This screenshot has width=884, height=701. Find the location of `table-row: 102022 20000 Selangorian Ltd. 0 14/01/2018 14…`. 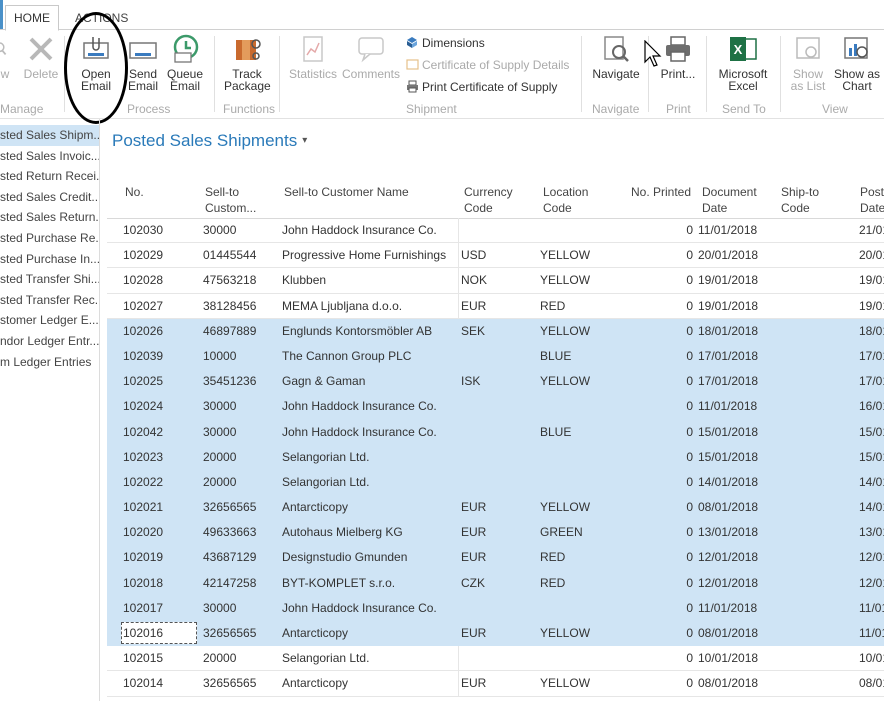

table-row: 102022 20000 Selangorian Ltd. 0 14/01/2018 14… is located at coordinates (495, 482).